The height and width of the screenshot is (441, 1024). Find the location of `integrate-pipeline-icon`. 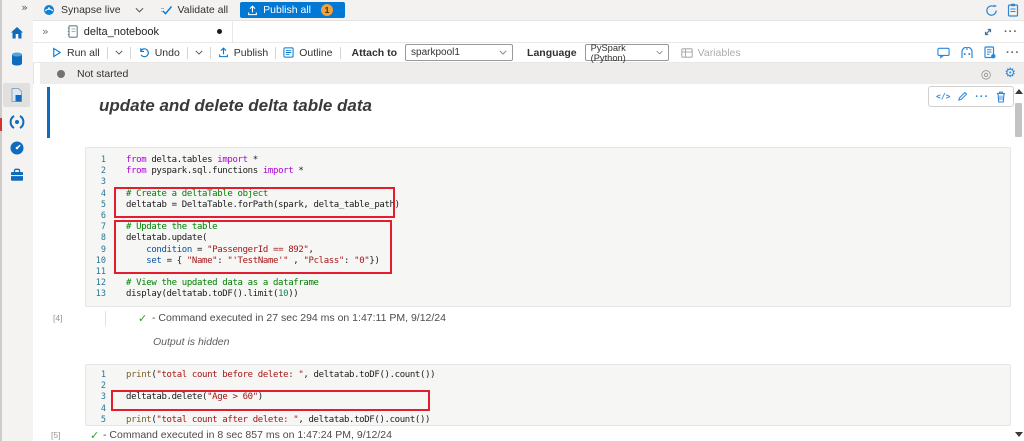

integrate-pipeline-icon is located at coordinates (16, 122).